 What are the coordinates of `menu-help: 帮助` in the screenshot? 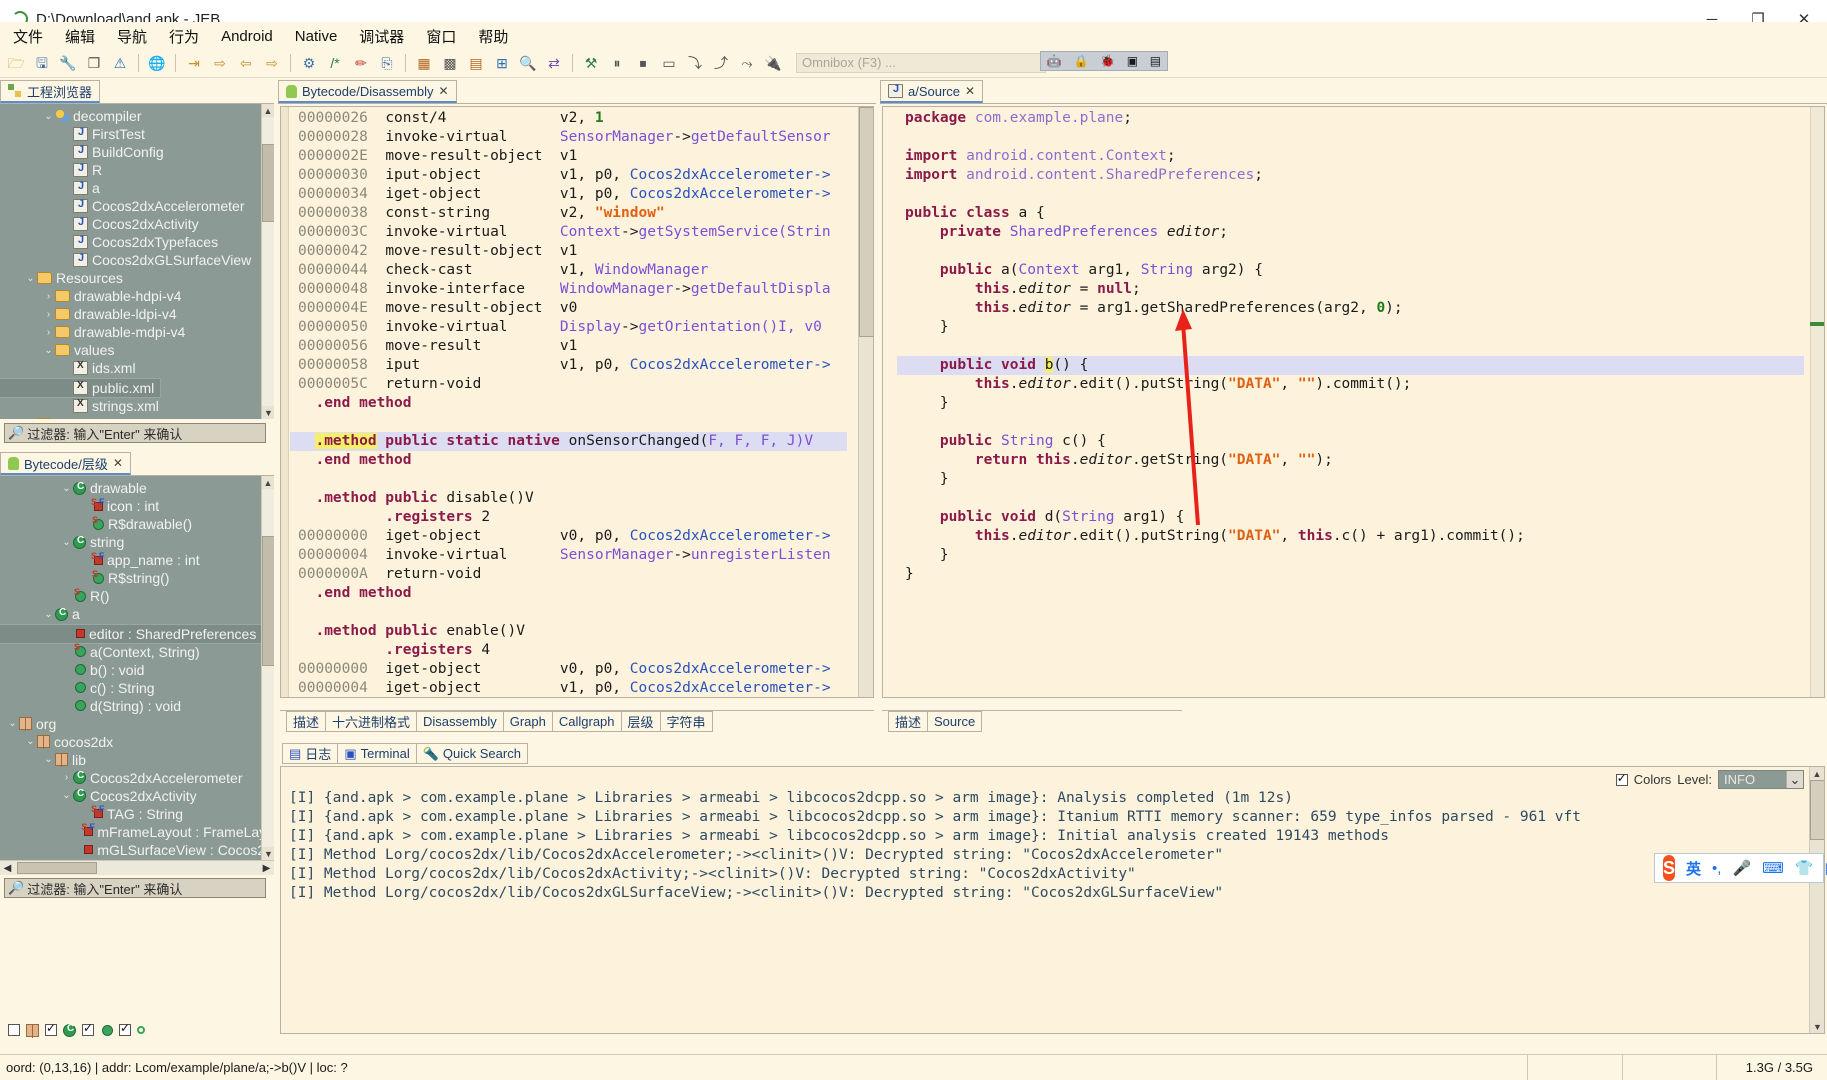 It's located at (493, 36).